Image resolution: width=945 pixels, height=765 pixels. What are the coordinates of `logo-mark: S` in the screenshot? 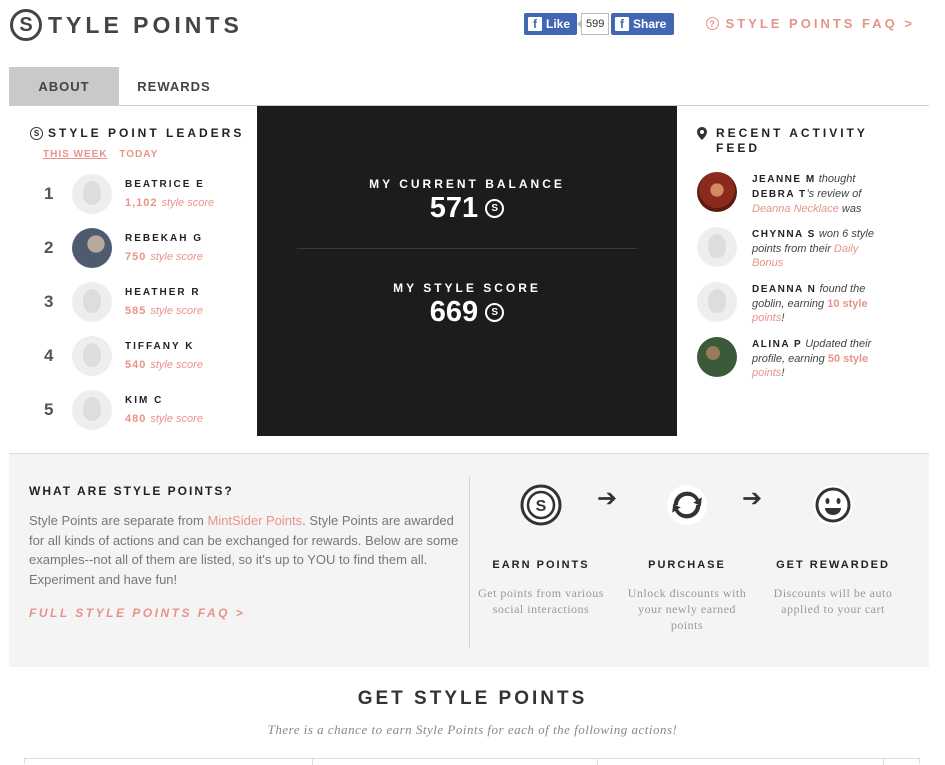 It's located at (26, 25).